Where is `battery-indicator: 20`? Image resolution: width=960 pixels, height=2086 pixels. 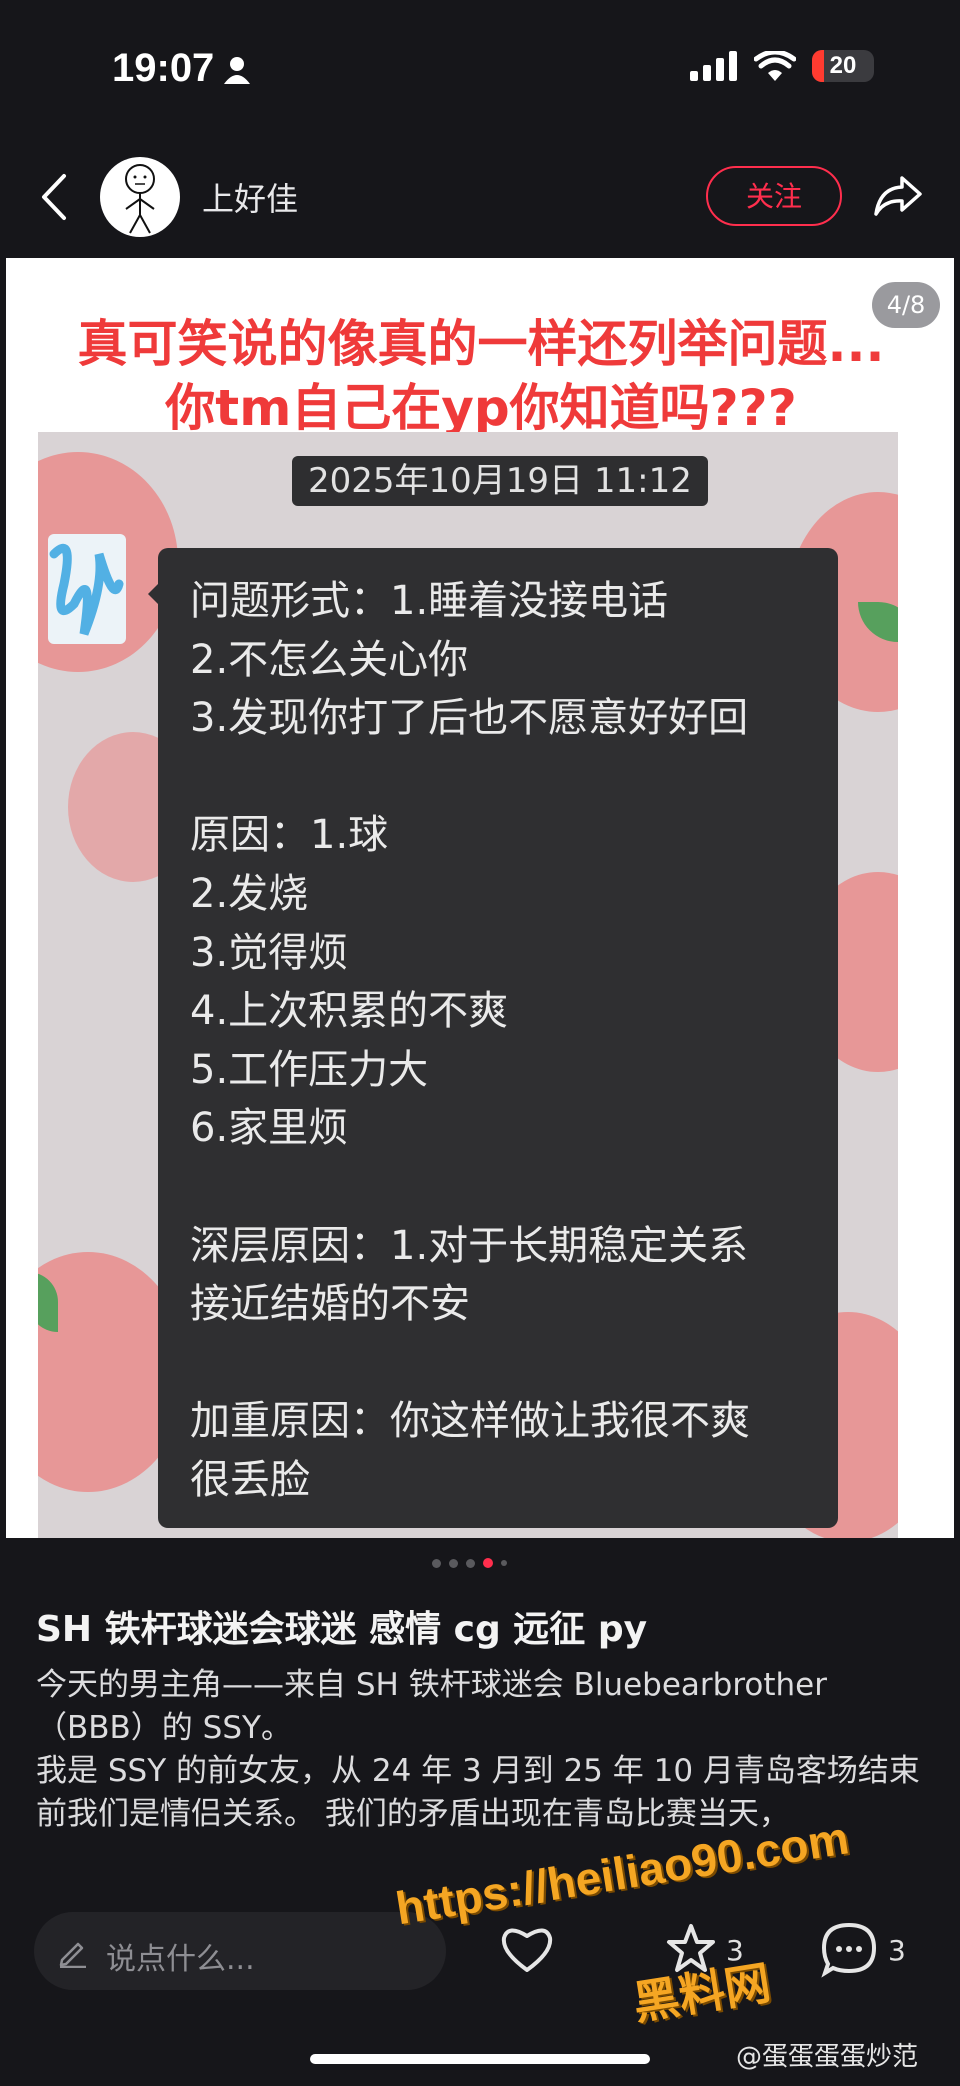
battery-indicator: 20 is located at coordinates (843, 66).